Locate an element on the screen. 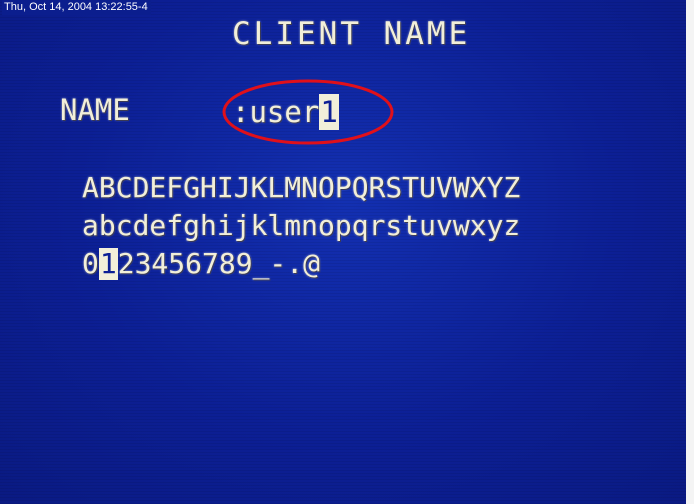 This screenshot has width=694, height=504. selected-character: 1 is located at coordinates (108, 264).